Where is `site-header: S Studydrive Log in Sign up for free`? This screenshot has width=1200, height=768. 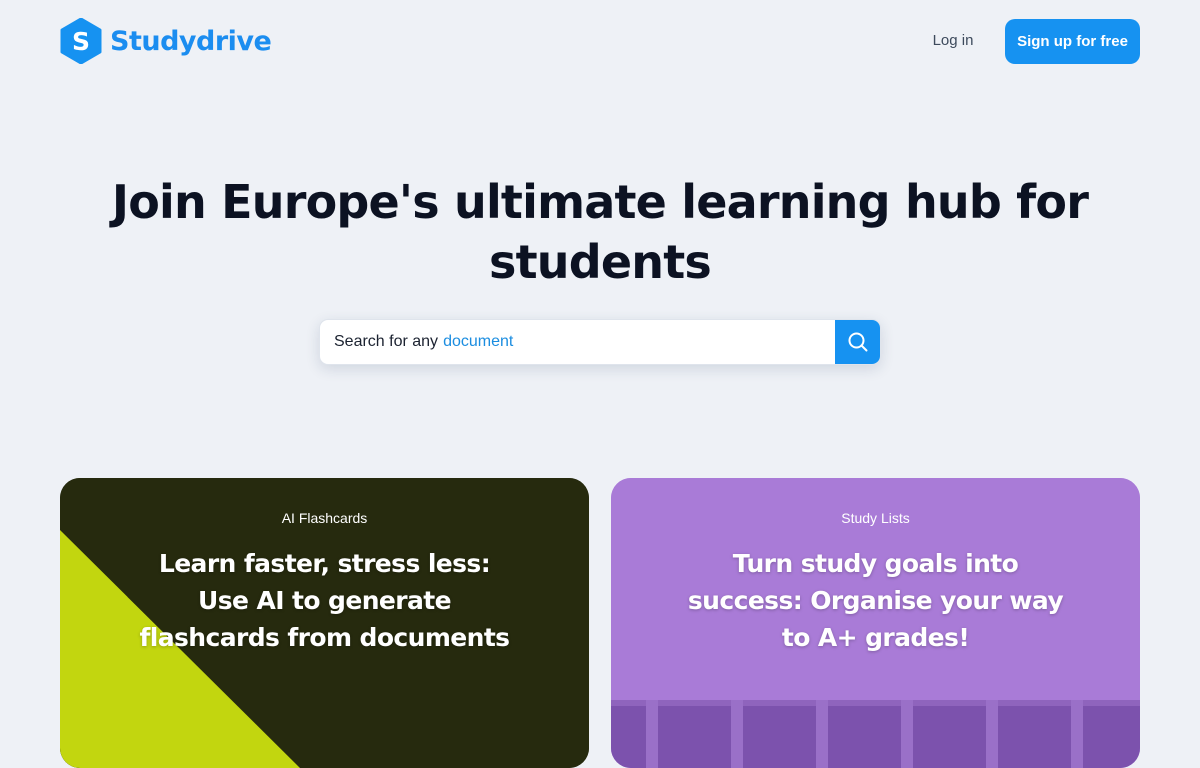
site-header: S Studydrive Log in Sign up for free is located at coordinates (600, 42).